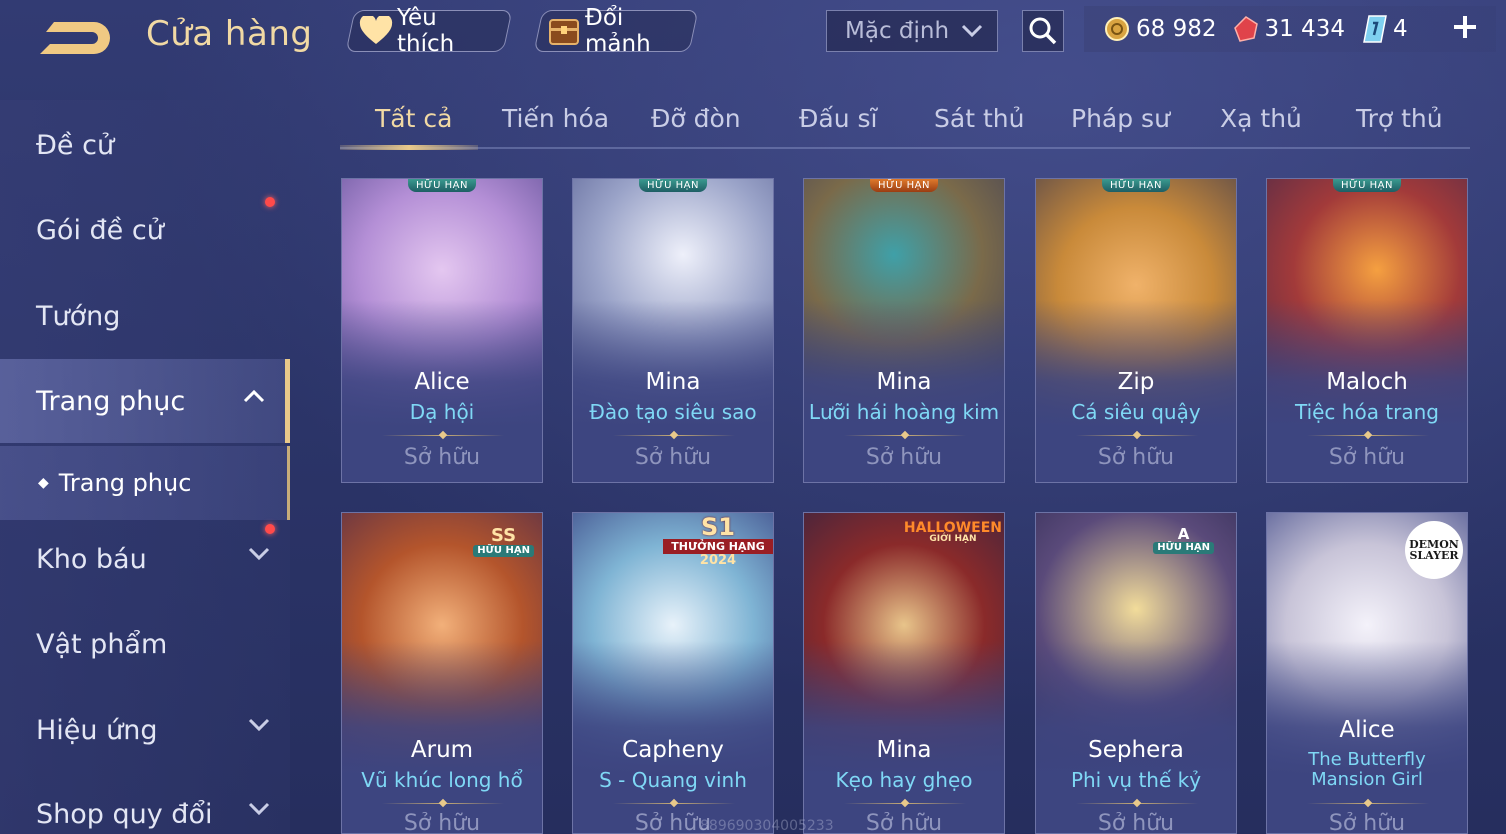 The image size is (1506, 834). I want to click on treasure-chest-icon, so click(564, 31).